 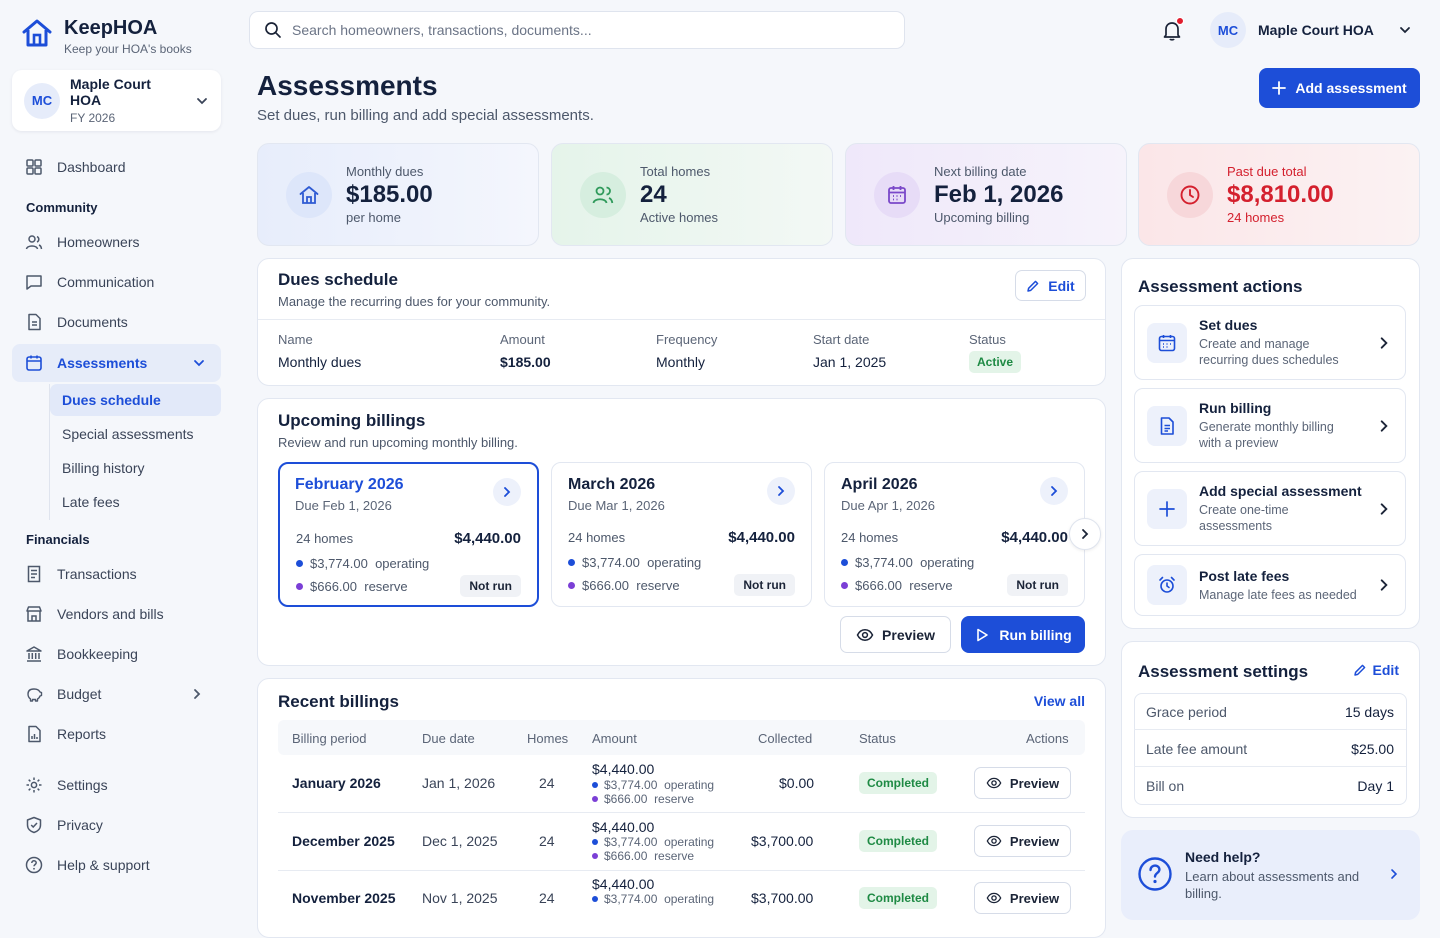 What do you see at coordinates (62, 207) in the screenshot?
I see `nav-section-community: Community` at bounding box center [62, 207].